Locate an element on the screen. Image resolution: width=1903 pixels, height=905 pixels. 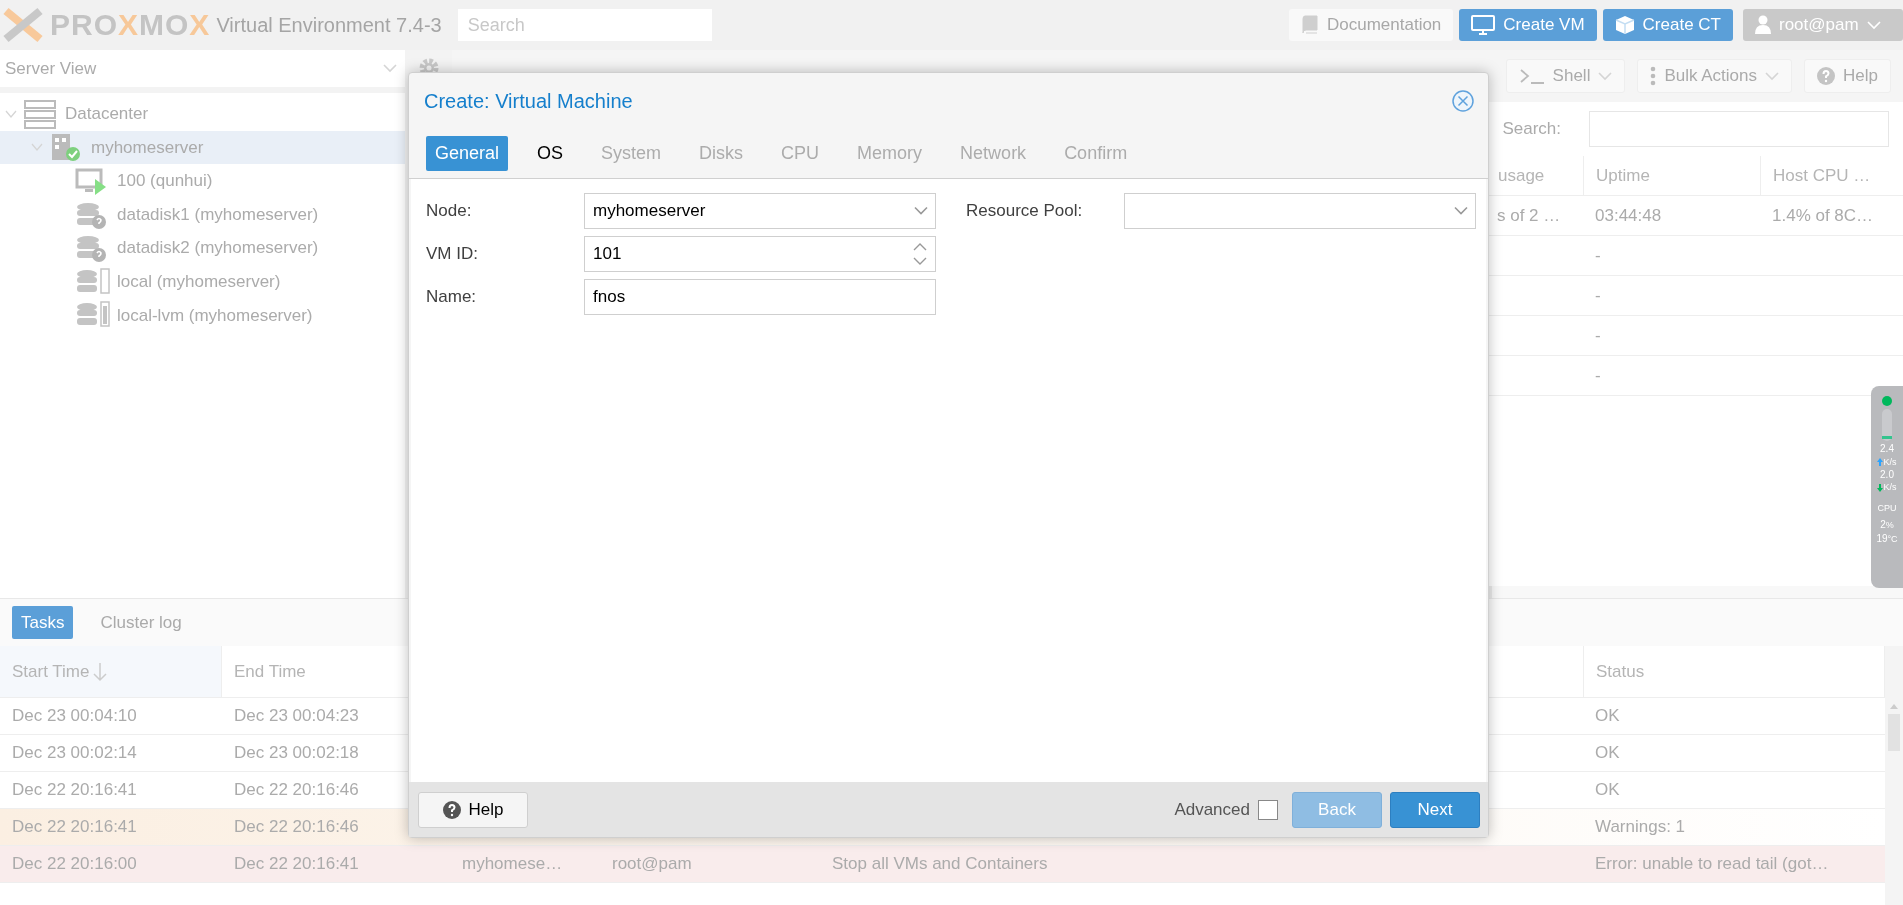
scrollbar is located at coordinates (1894, 775).